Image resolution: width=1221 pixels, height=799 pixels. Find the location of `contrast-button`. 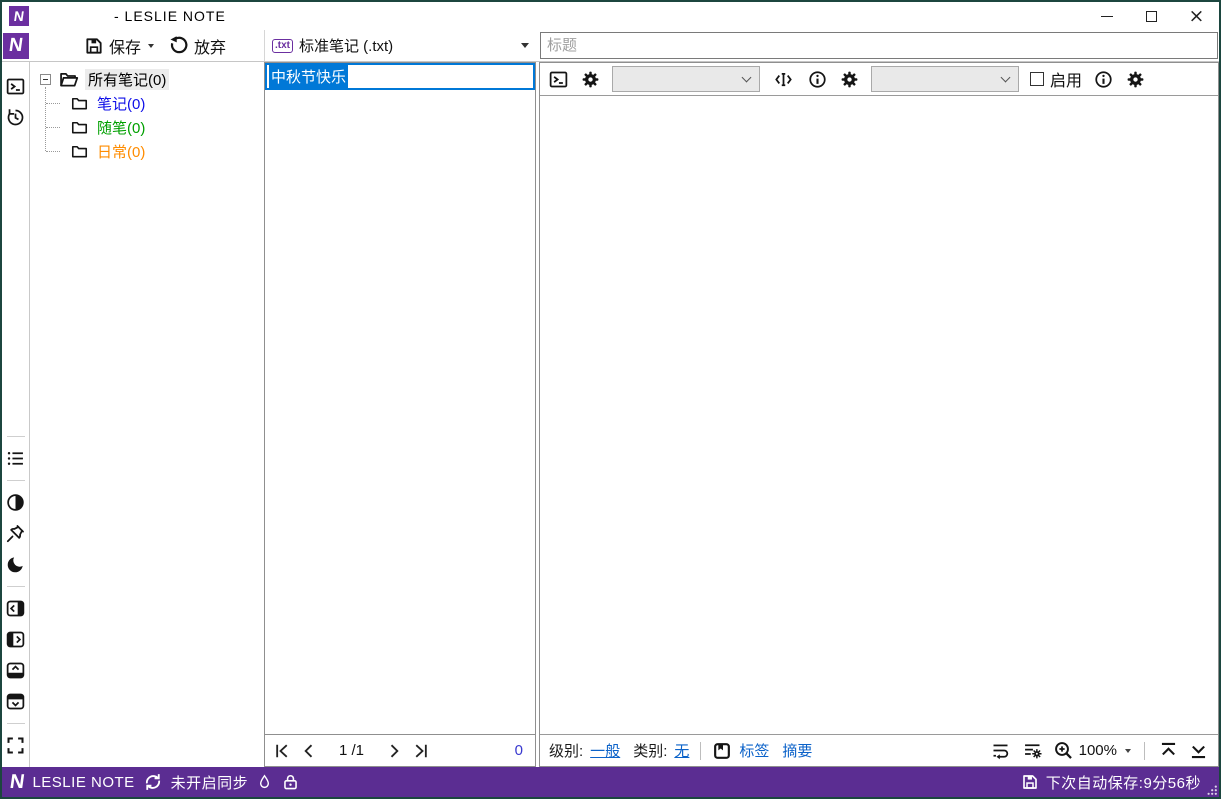

contrast-button is located at coordinates (15, 502).